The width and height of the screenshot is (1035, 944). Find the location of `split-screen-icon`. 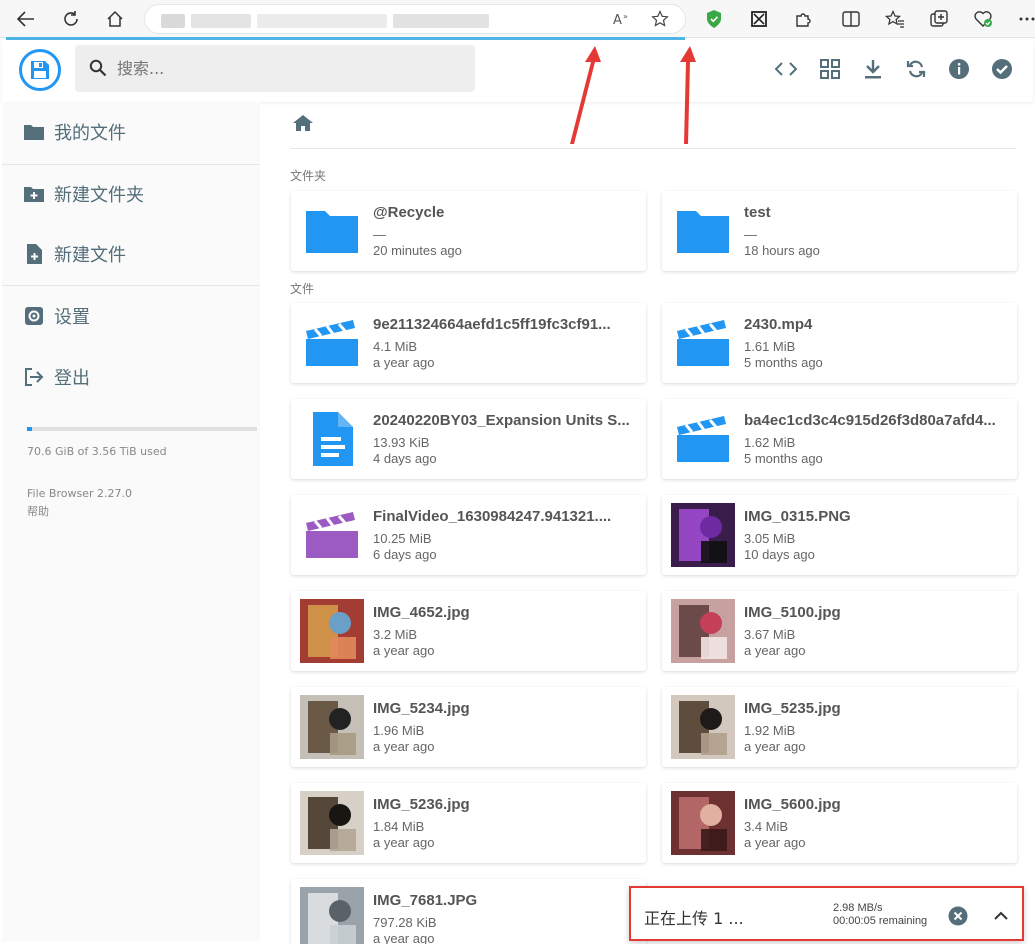

split-screen-icon is located at coordinates (851, 19).